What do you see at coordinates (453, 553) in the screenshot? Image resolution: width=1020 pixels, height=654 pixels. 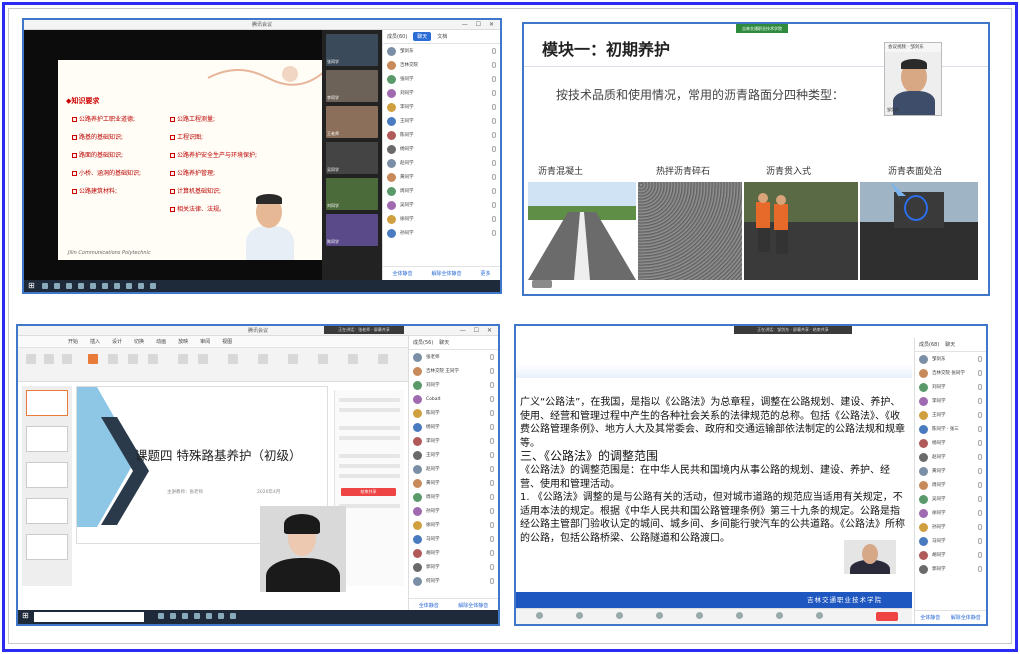 I see `member-row: 胡同学` at bounding box center [453, 553].